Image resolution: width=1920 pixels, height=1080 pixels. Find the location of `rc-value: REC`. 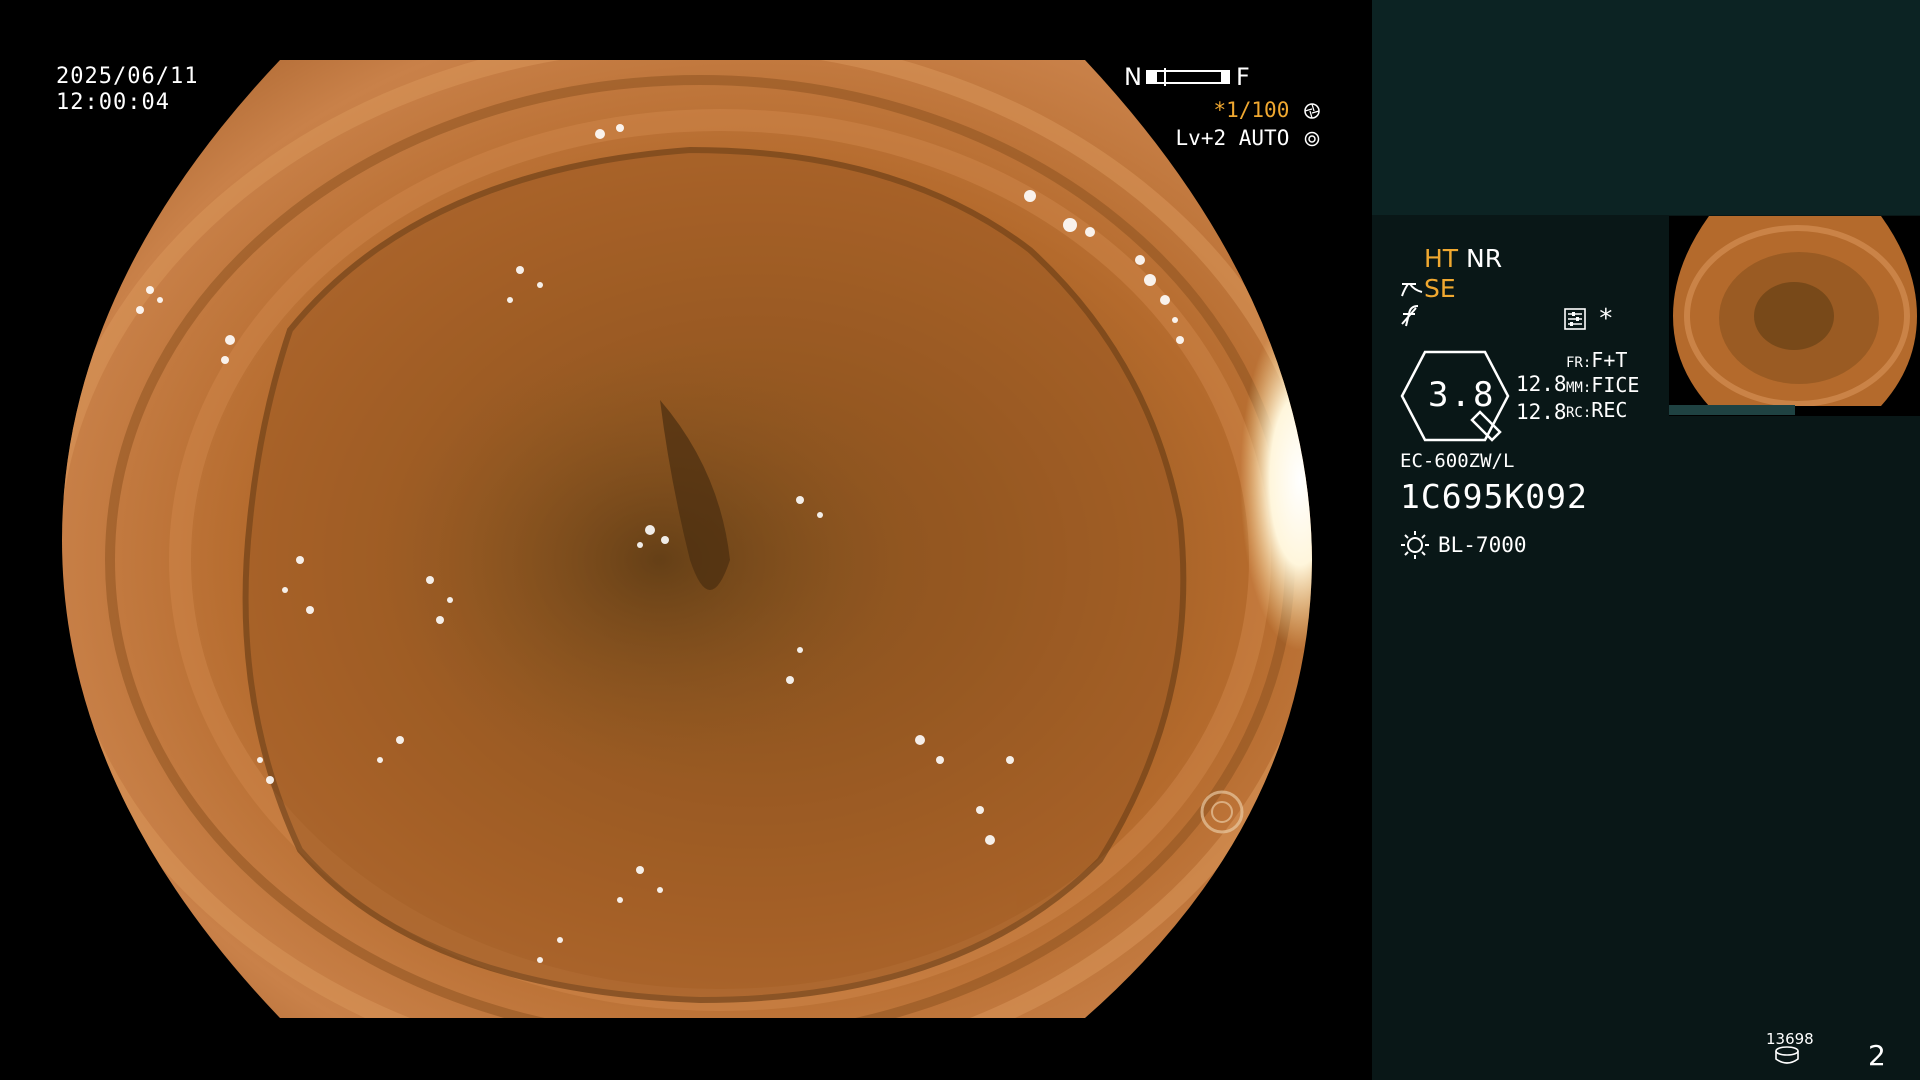

rc-value: REC is located at coordinates (1609, 410).